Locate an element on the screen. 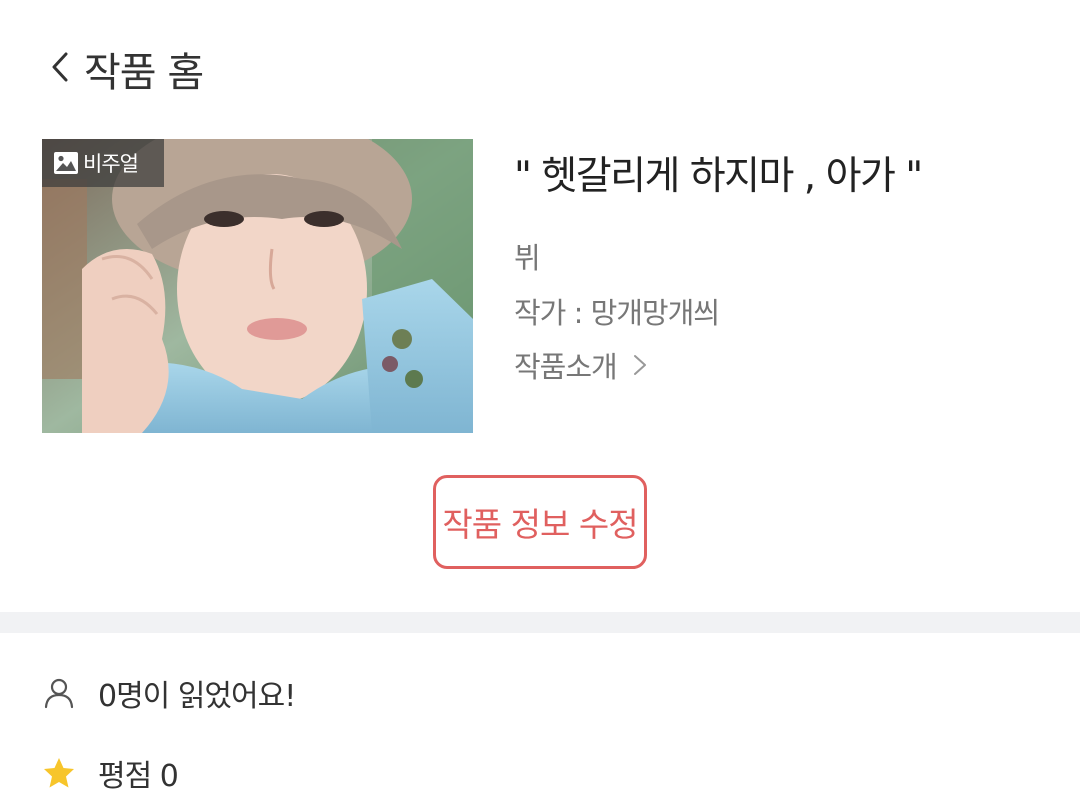 The height and width of the screenshot is (810, 1080). work-intro-link: 작품소개 is located at coordinates (581, 365).